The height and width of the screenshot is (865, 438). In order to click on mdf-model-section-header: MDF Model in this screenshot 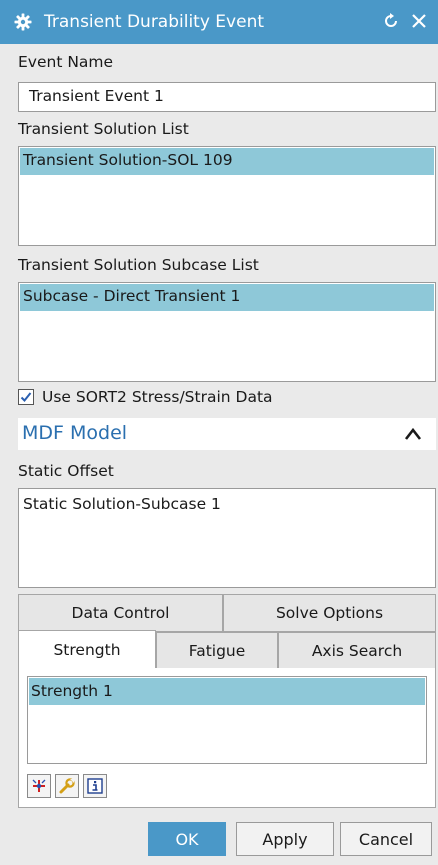, I will do `click(227, 434)`.